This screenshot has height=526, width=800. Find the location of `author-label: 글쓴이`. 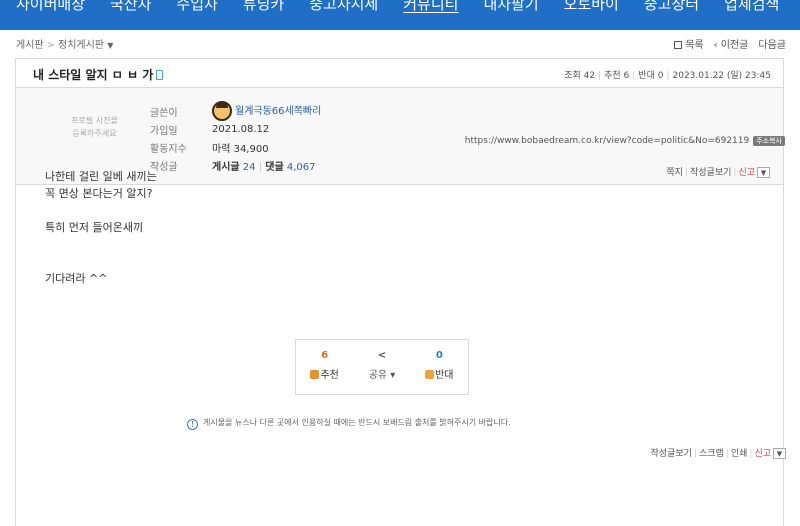

author-label: 글쓴이 is located at coordinates (164, 113).